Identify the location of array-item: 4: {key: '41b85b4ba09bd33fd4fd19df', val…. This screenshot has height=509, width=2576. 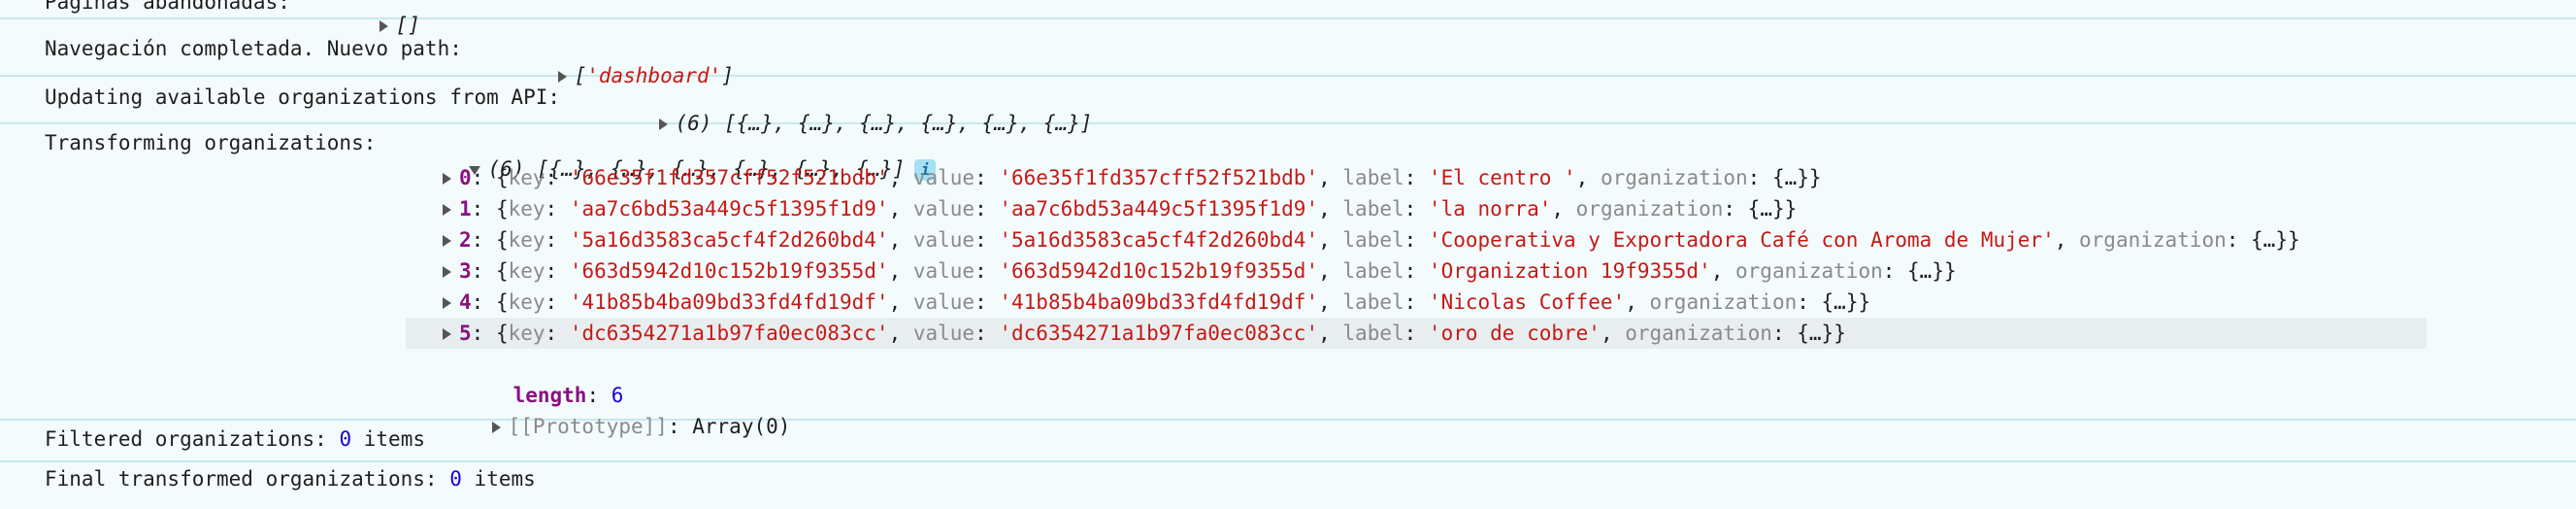
(1156, 302).